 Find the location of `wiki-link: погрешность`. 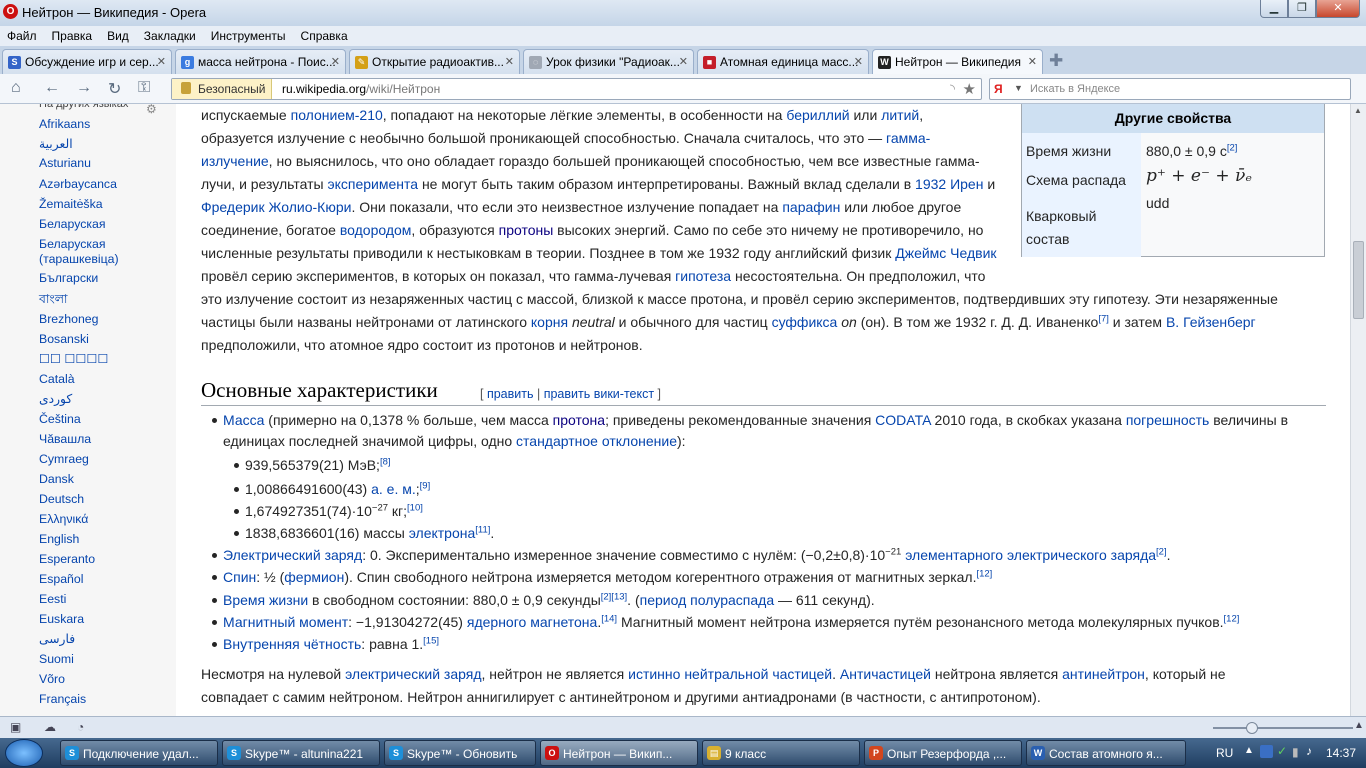

wiki-link: погрешность is located at coordinates (1168, 420).